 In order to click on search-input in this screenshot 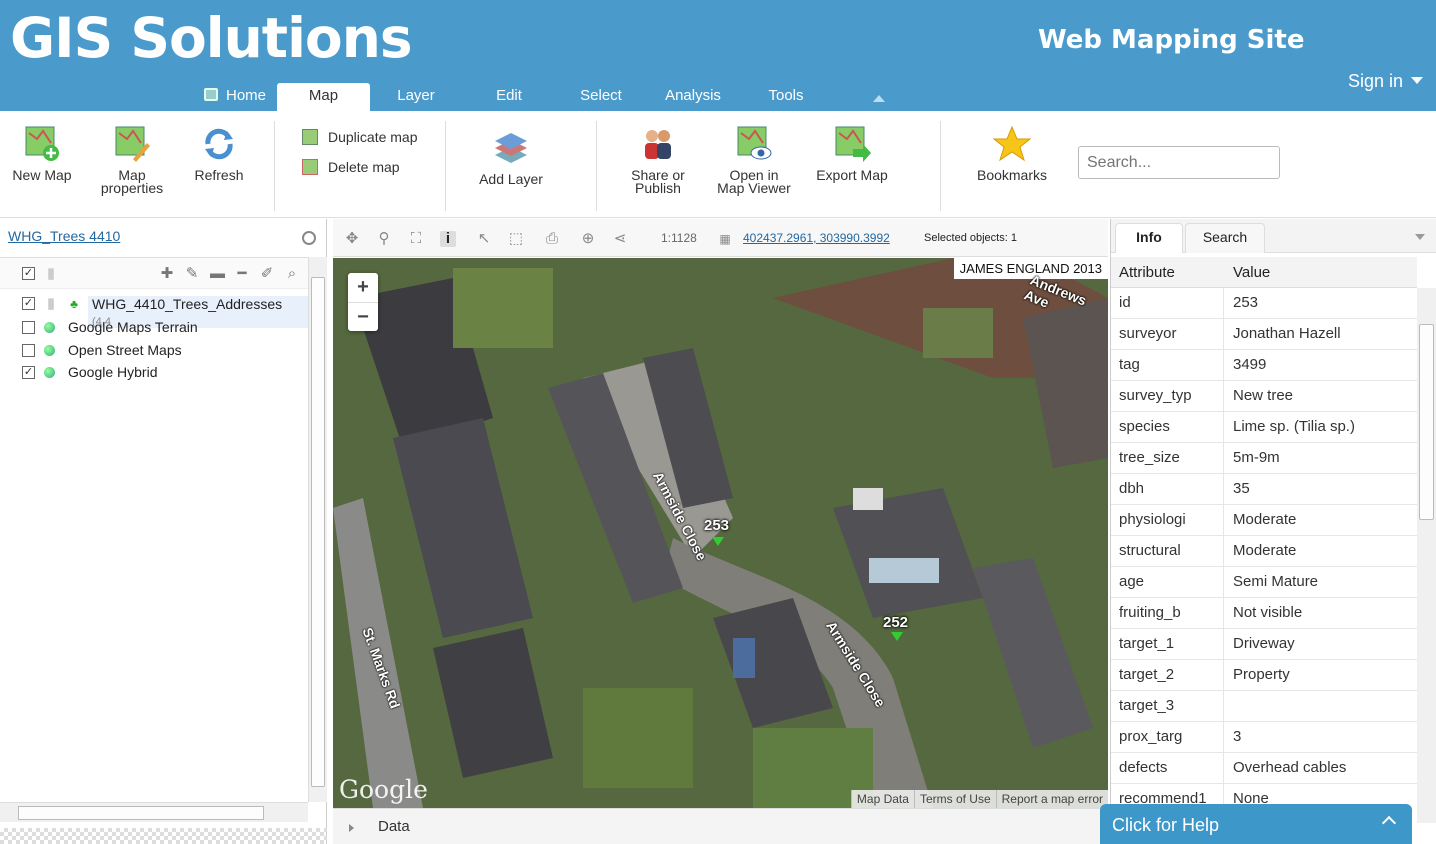, I will do `click(1179, 162)`.